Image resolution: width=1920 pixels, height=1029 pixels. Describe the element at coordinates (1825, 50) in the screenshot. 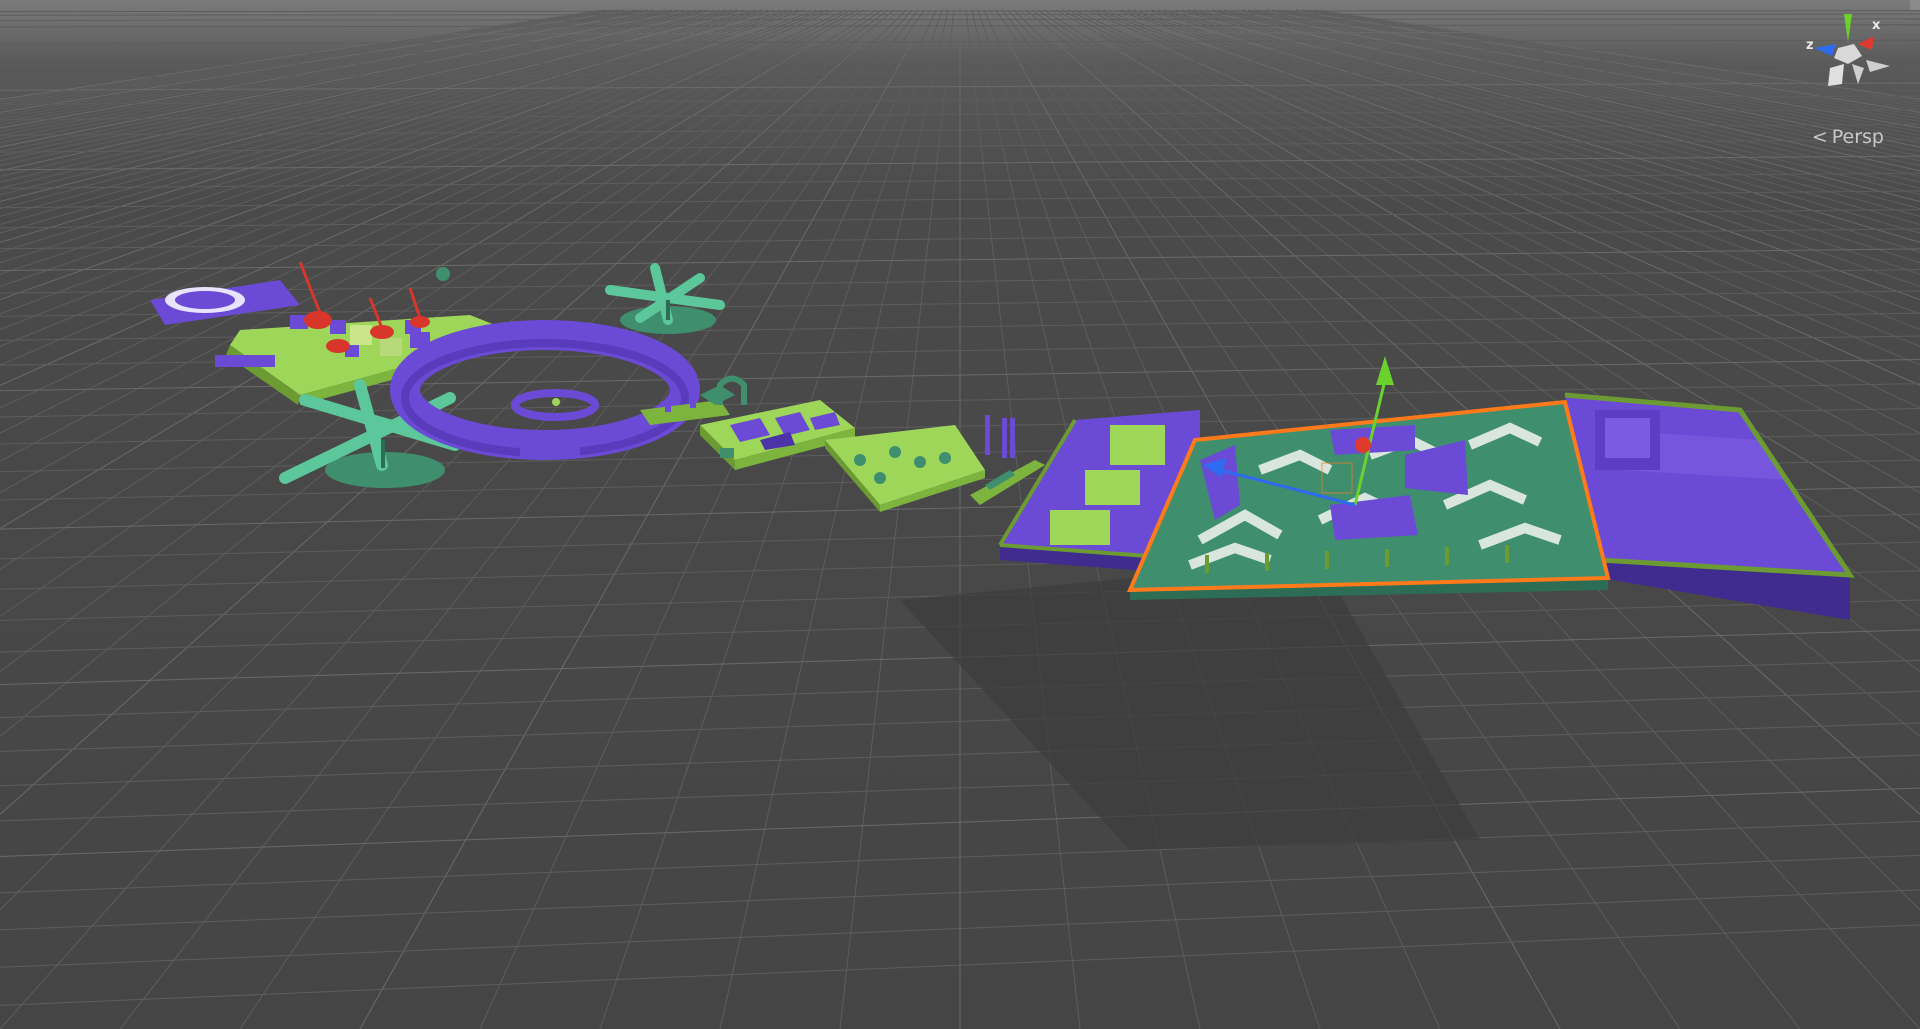

I see `gizmo-z-cone` at that location.